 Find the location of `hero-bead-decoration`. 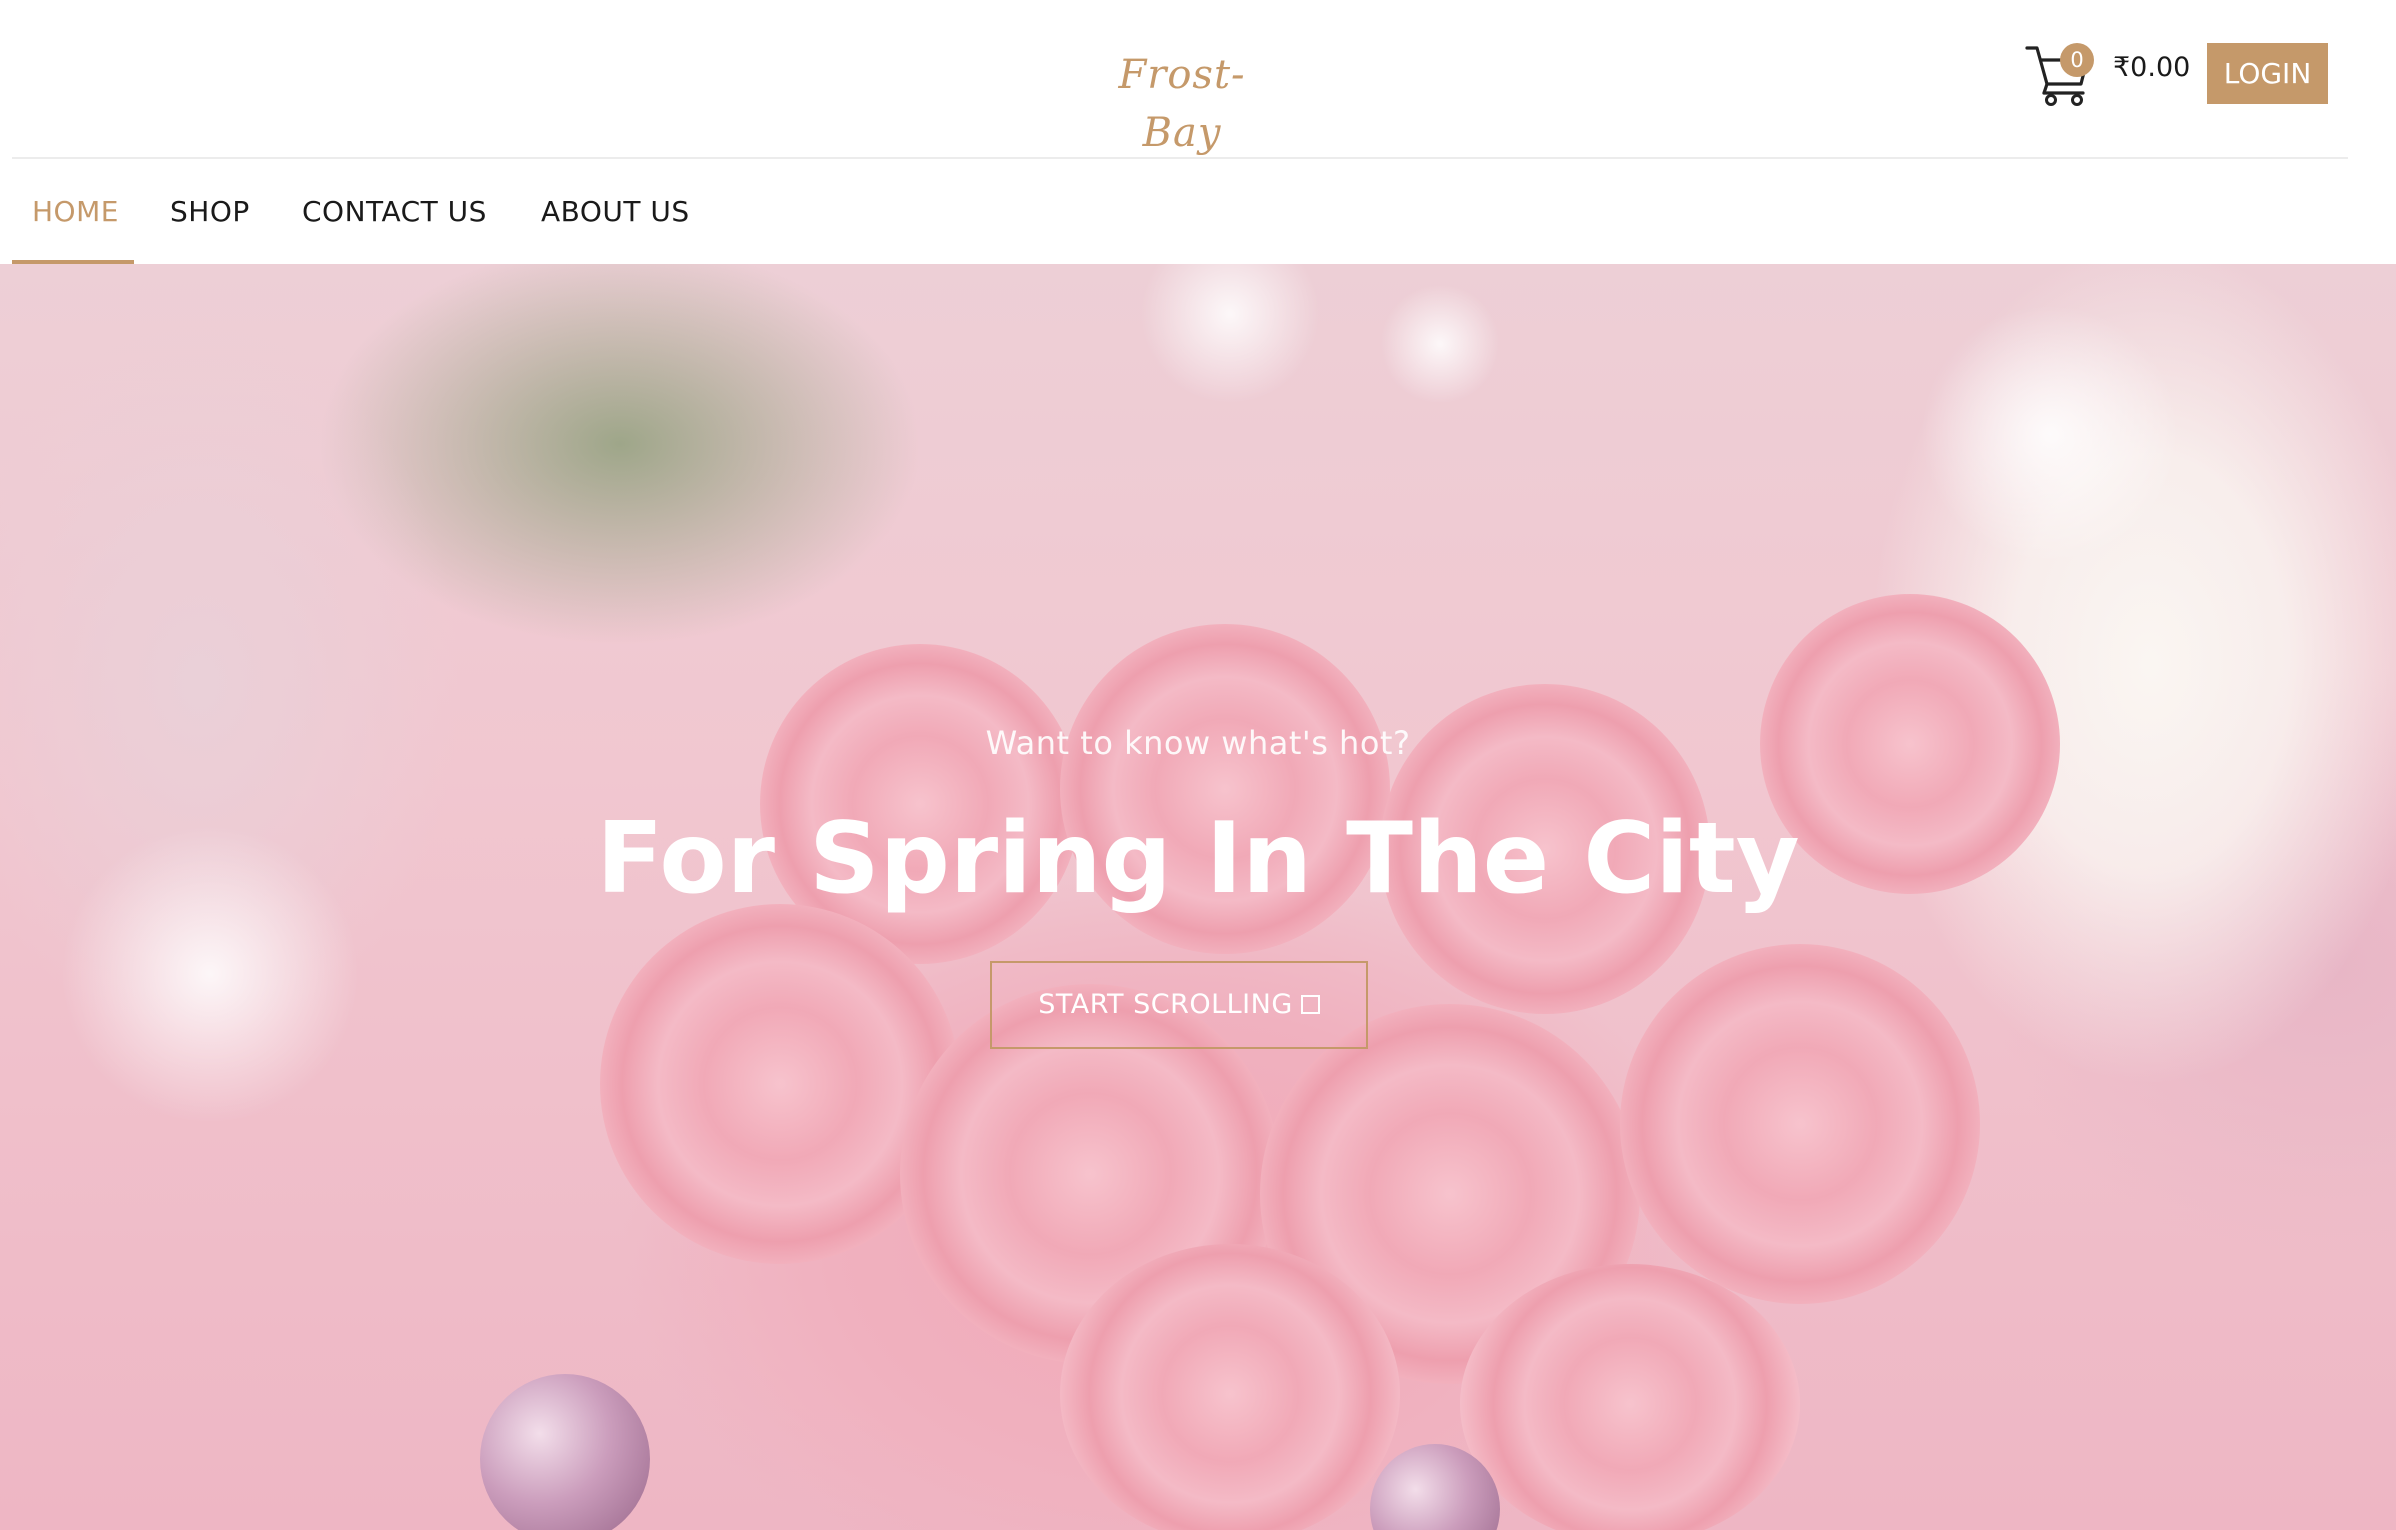

hero-bead-decoration is located at coordinates (565, 1452).